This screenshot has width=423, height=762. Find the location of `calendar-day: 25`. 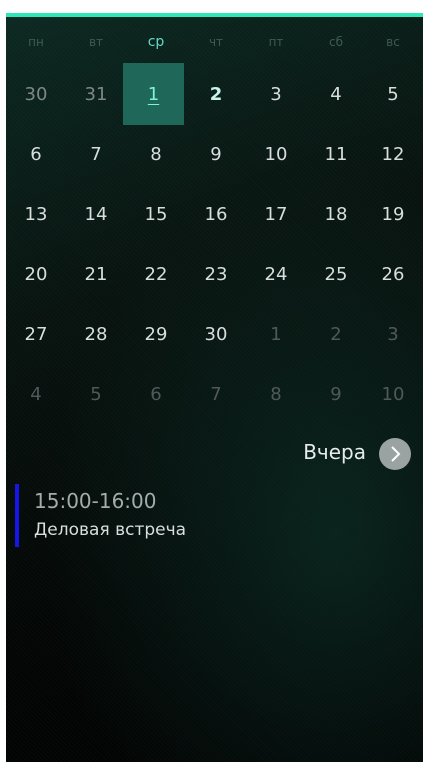

calendar-day: 25 is located at coordinates (336, 275).